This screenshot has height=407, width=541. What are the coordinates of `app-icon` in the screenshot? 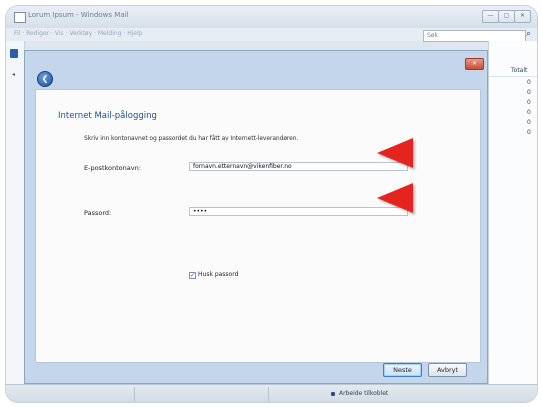 It's located at (20, 17).